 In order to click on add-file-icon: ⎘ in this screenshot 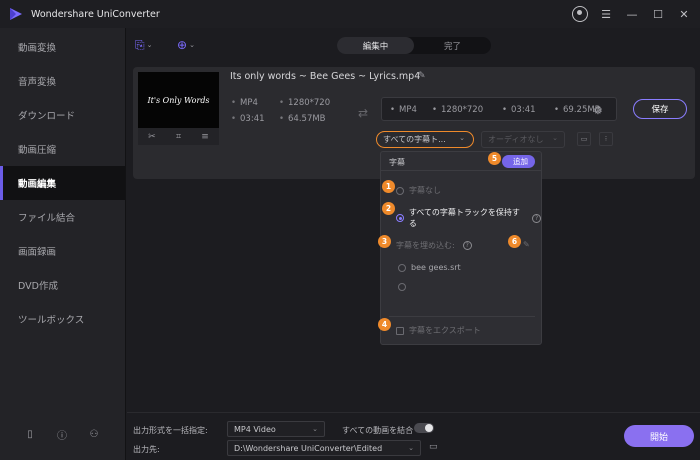, I will do `click(140, 44)`.